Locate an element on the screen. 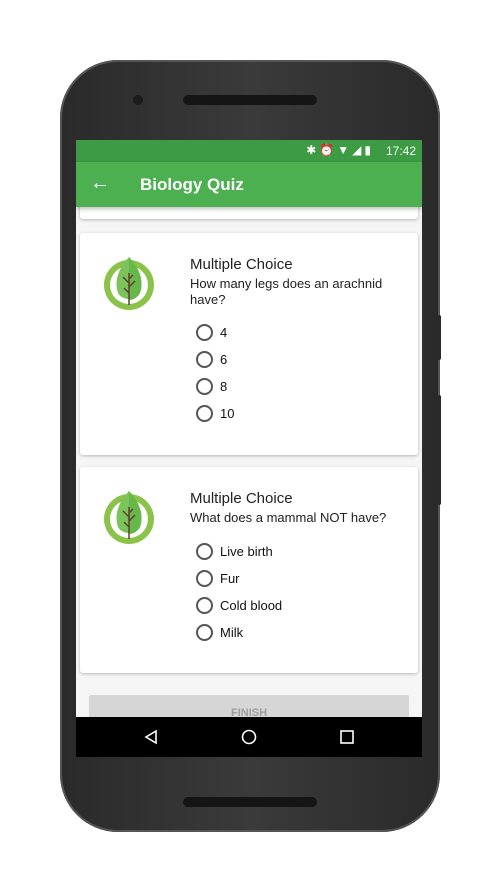 The image size is (500, 893). option-radio: 4 is located at coordinates (211, 332).